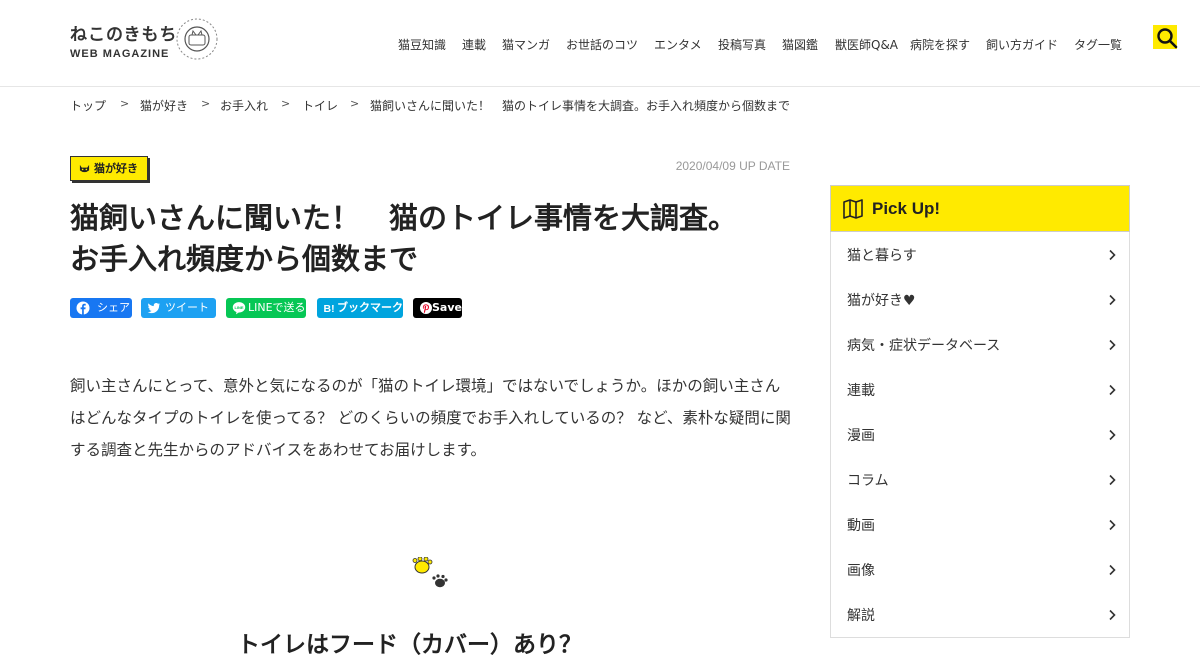 The height and width of the screenshot is (659, 1200). I want to click on article-title: 猫飼いさんに聞いた！ 猫のトイレ事情を大調査。 お手入れ頻度から個数まで, so click(430, 239).